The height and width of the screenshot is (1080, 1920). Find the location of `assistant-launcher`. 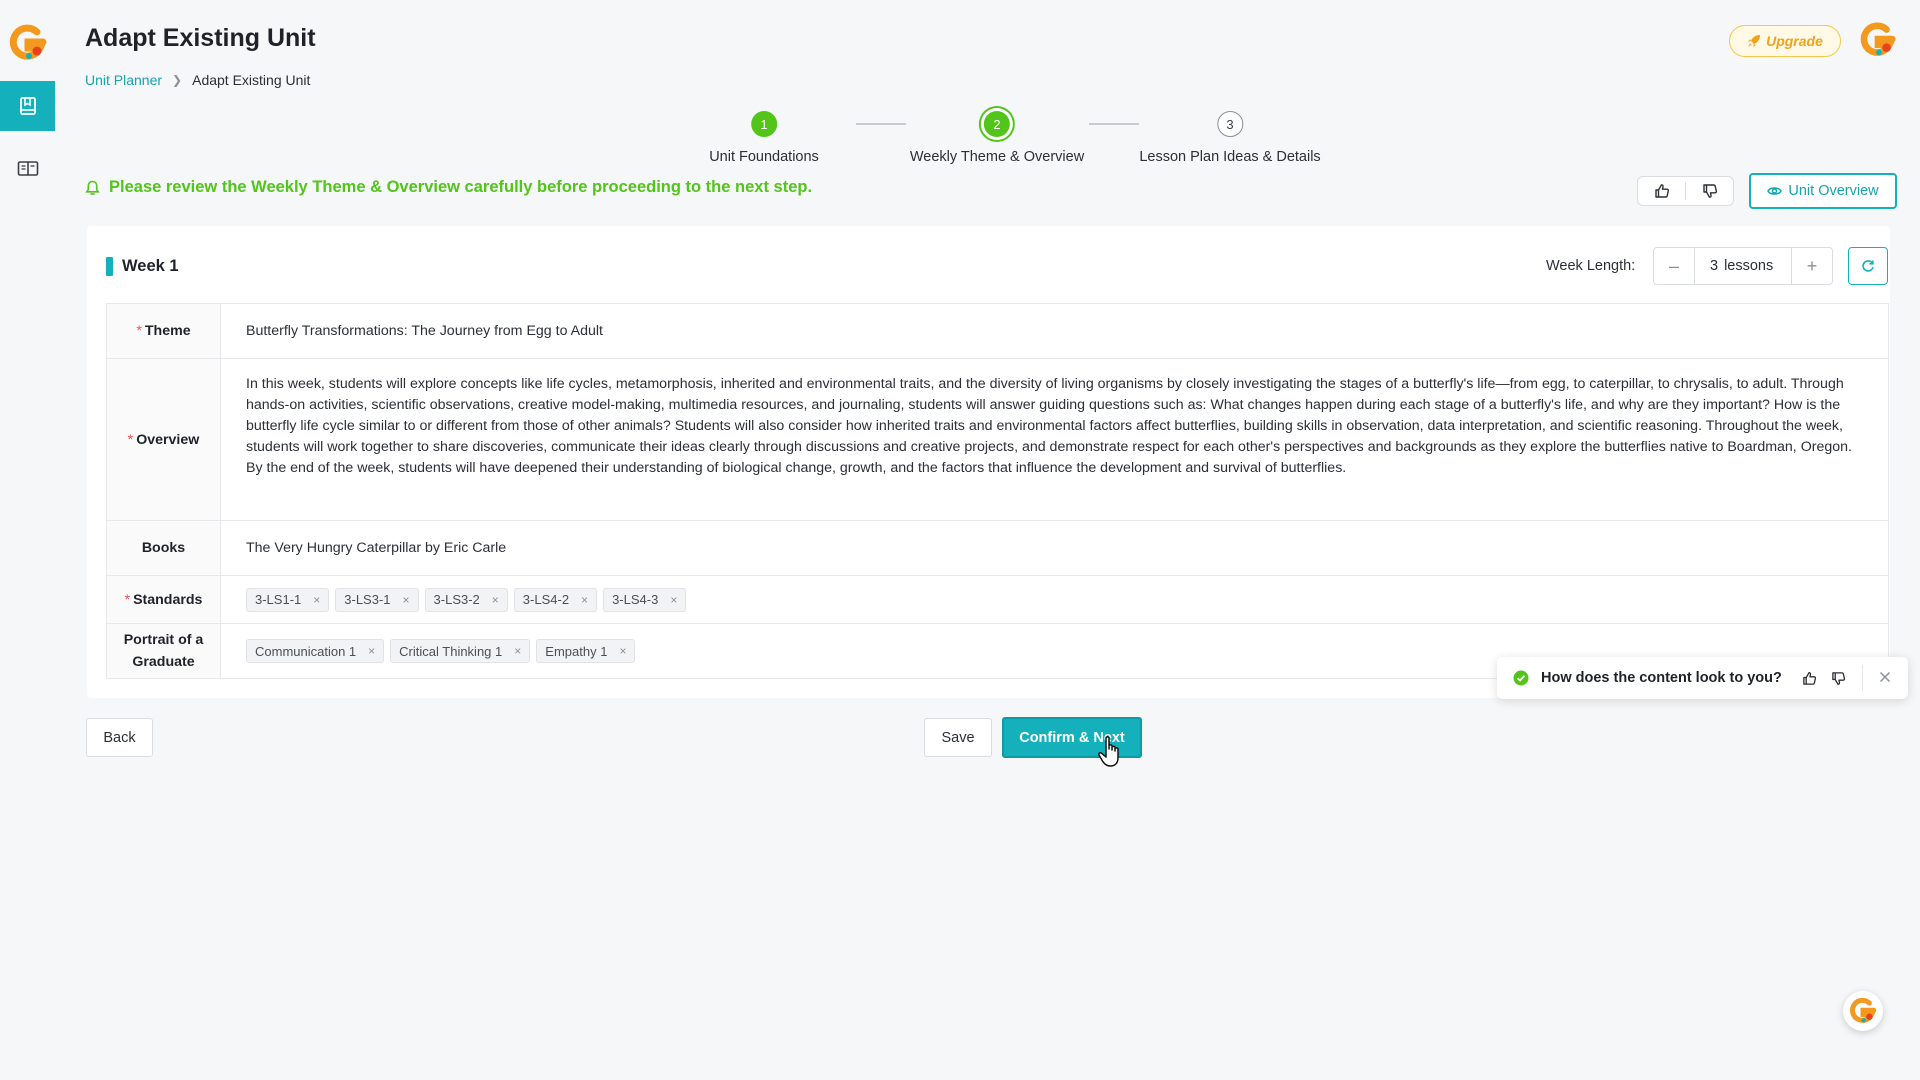

assistant-launcher is located at coordinates (1863, 1011).